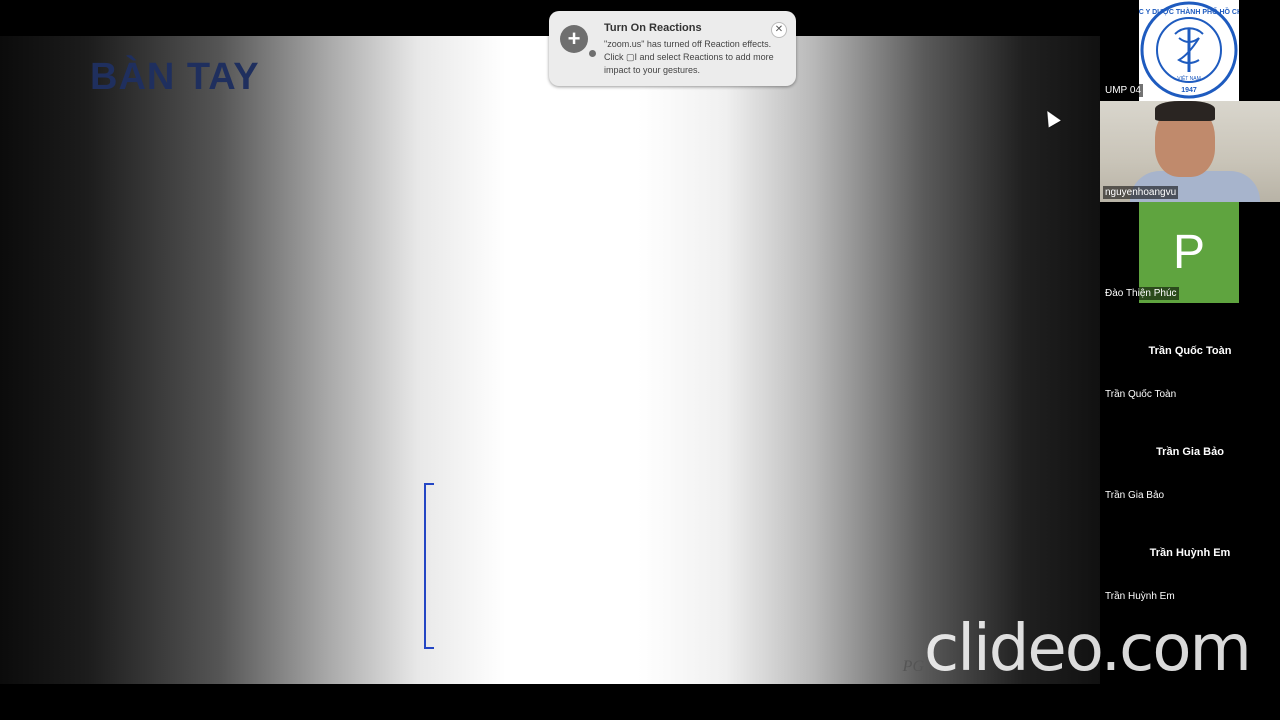 Image resolution: width=1280 pixels, height=720 pixels. I want to click on participant-center-label: Trần Huỳnh Em, so click(1190, 553).